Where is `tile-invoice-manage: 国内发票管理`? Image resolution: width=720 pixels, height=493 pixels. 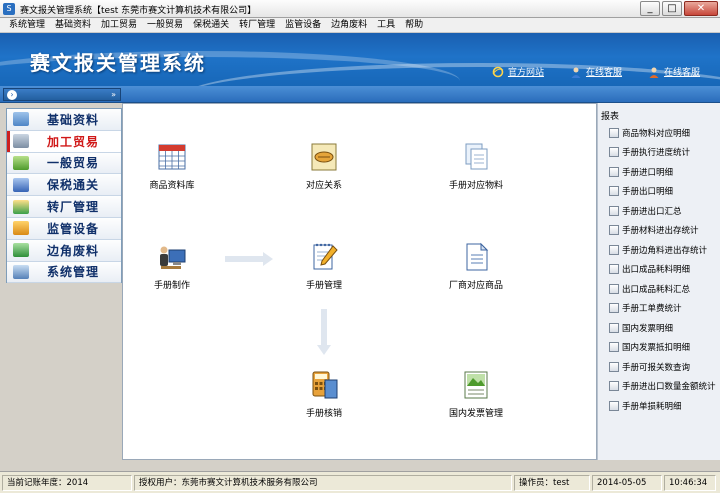
tile-invoice-manage: 国内发票管理 is located at coordinates (476, 393).